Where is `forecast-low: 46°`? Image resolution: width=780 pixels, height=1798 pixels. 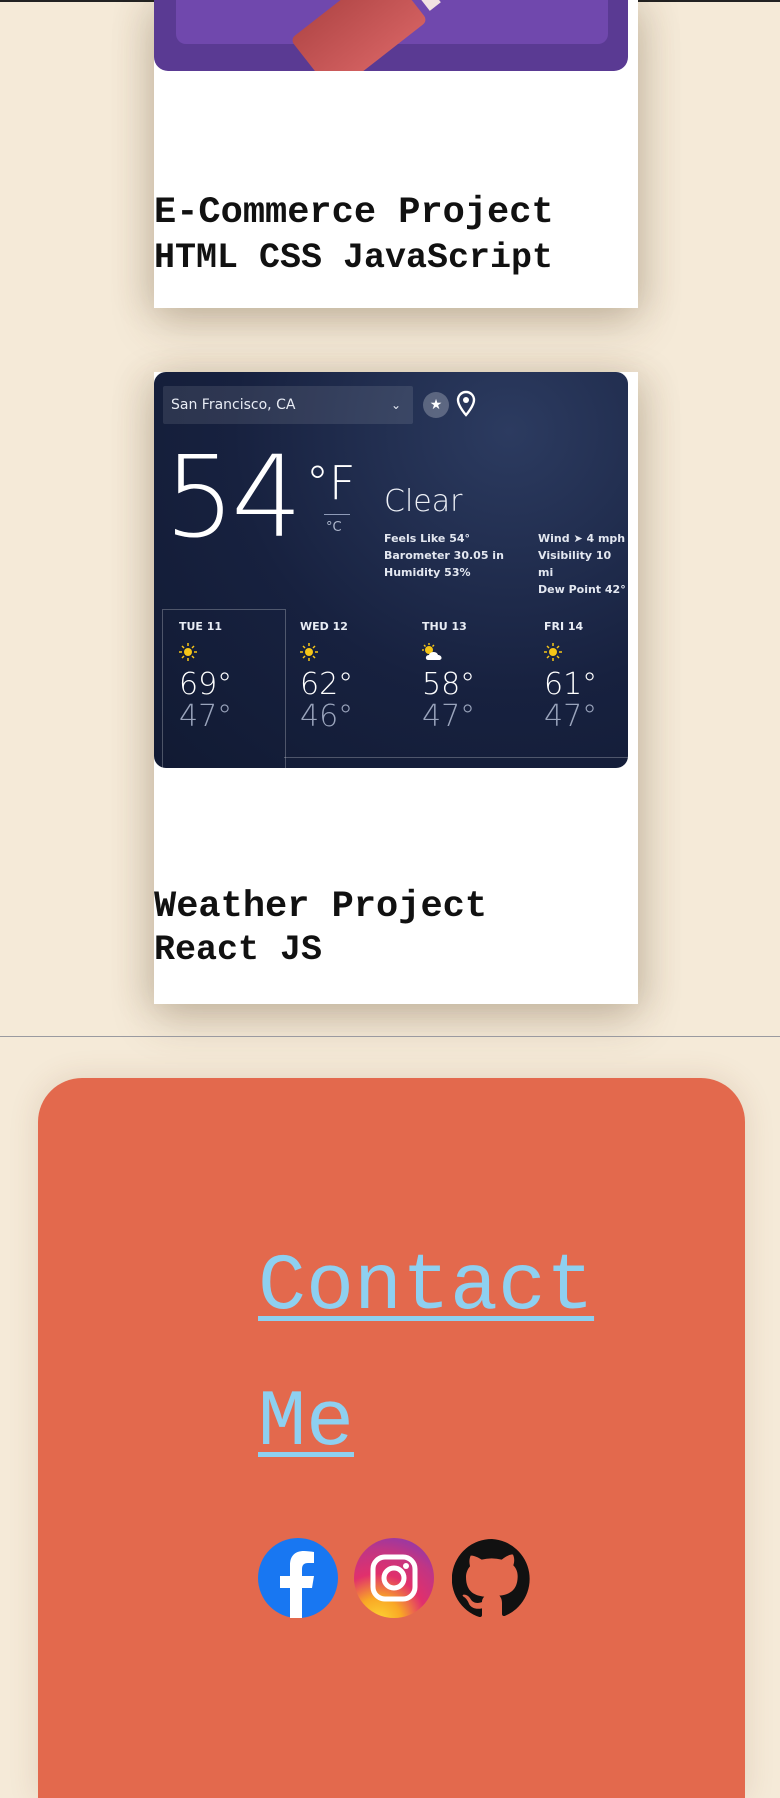 forecast-low: 46° is located at coordinates (327, 716).